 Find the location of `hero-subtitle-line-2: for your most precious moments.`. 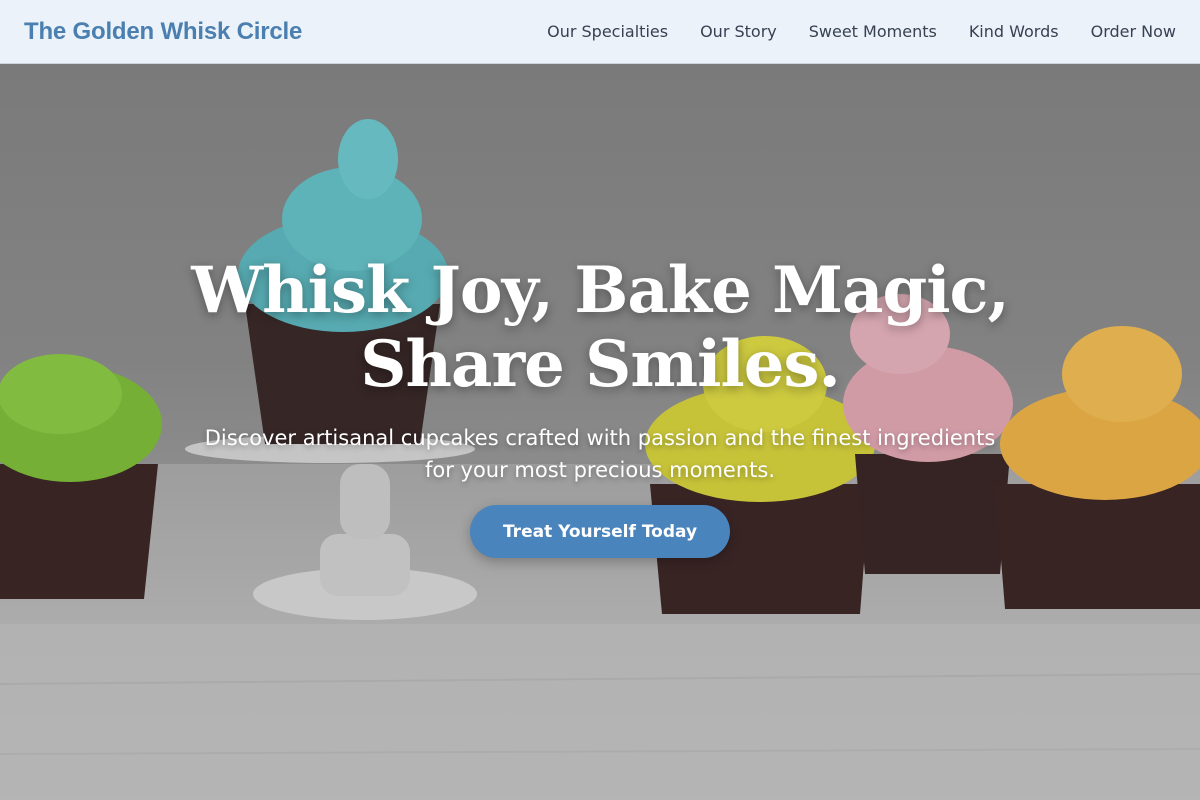

hero-subtitle-line-2: for your most precious moments. is located at coordinates (600, 470).